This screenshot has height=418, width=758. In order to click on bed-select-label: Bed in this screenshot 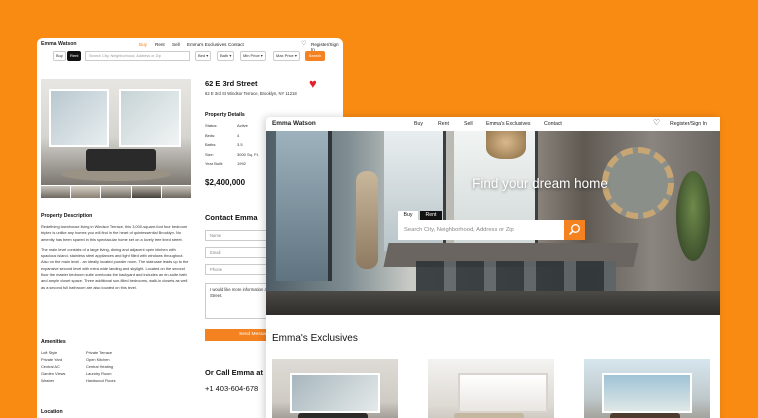, I will do `click(202, 55)`.